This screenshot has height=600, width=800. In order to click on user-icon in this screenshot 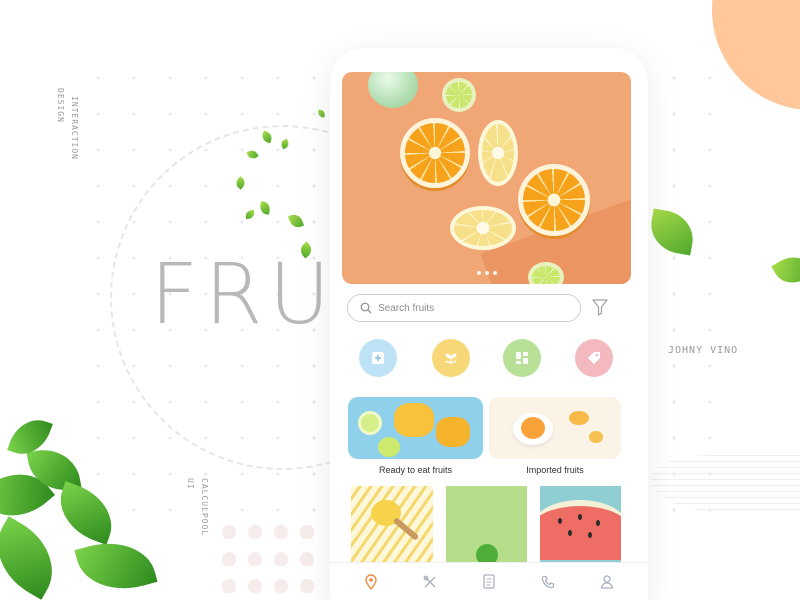, I will do `click(606, 582)`.